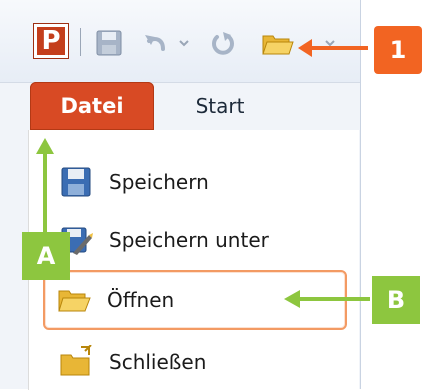  I want to click on callout-1: 1, so click(398, 50).